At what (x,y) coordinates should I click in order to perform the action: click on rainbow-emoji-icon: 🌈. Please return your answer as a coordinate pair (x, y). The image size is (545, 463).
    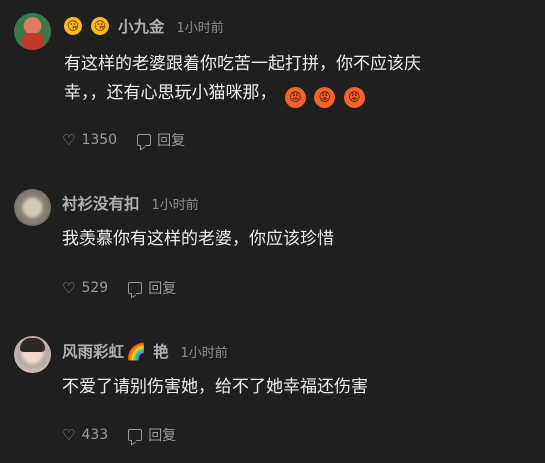
    Looking at the image, I should click on (136, 351).